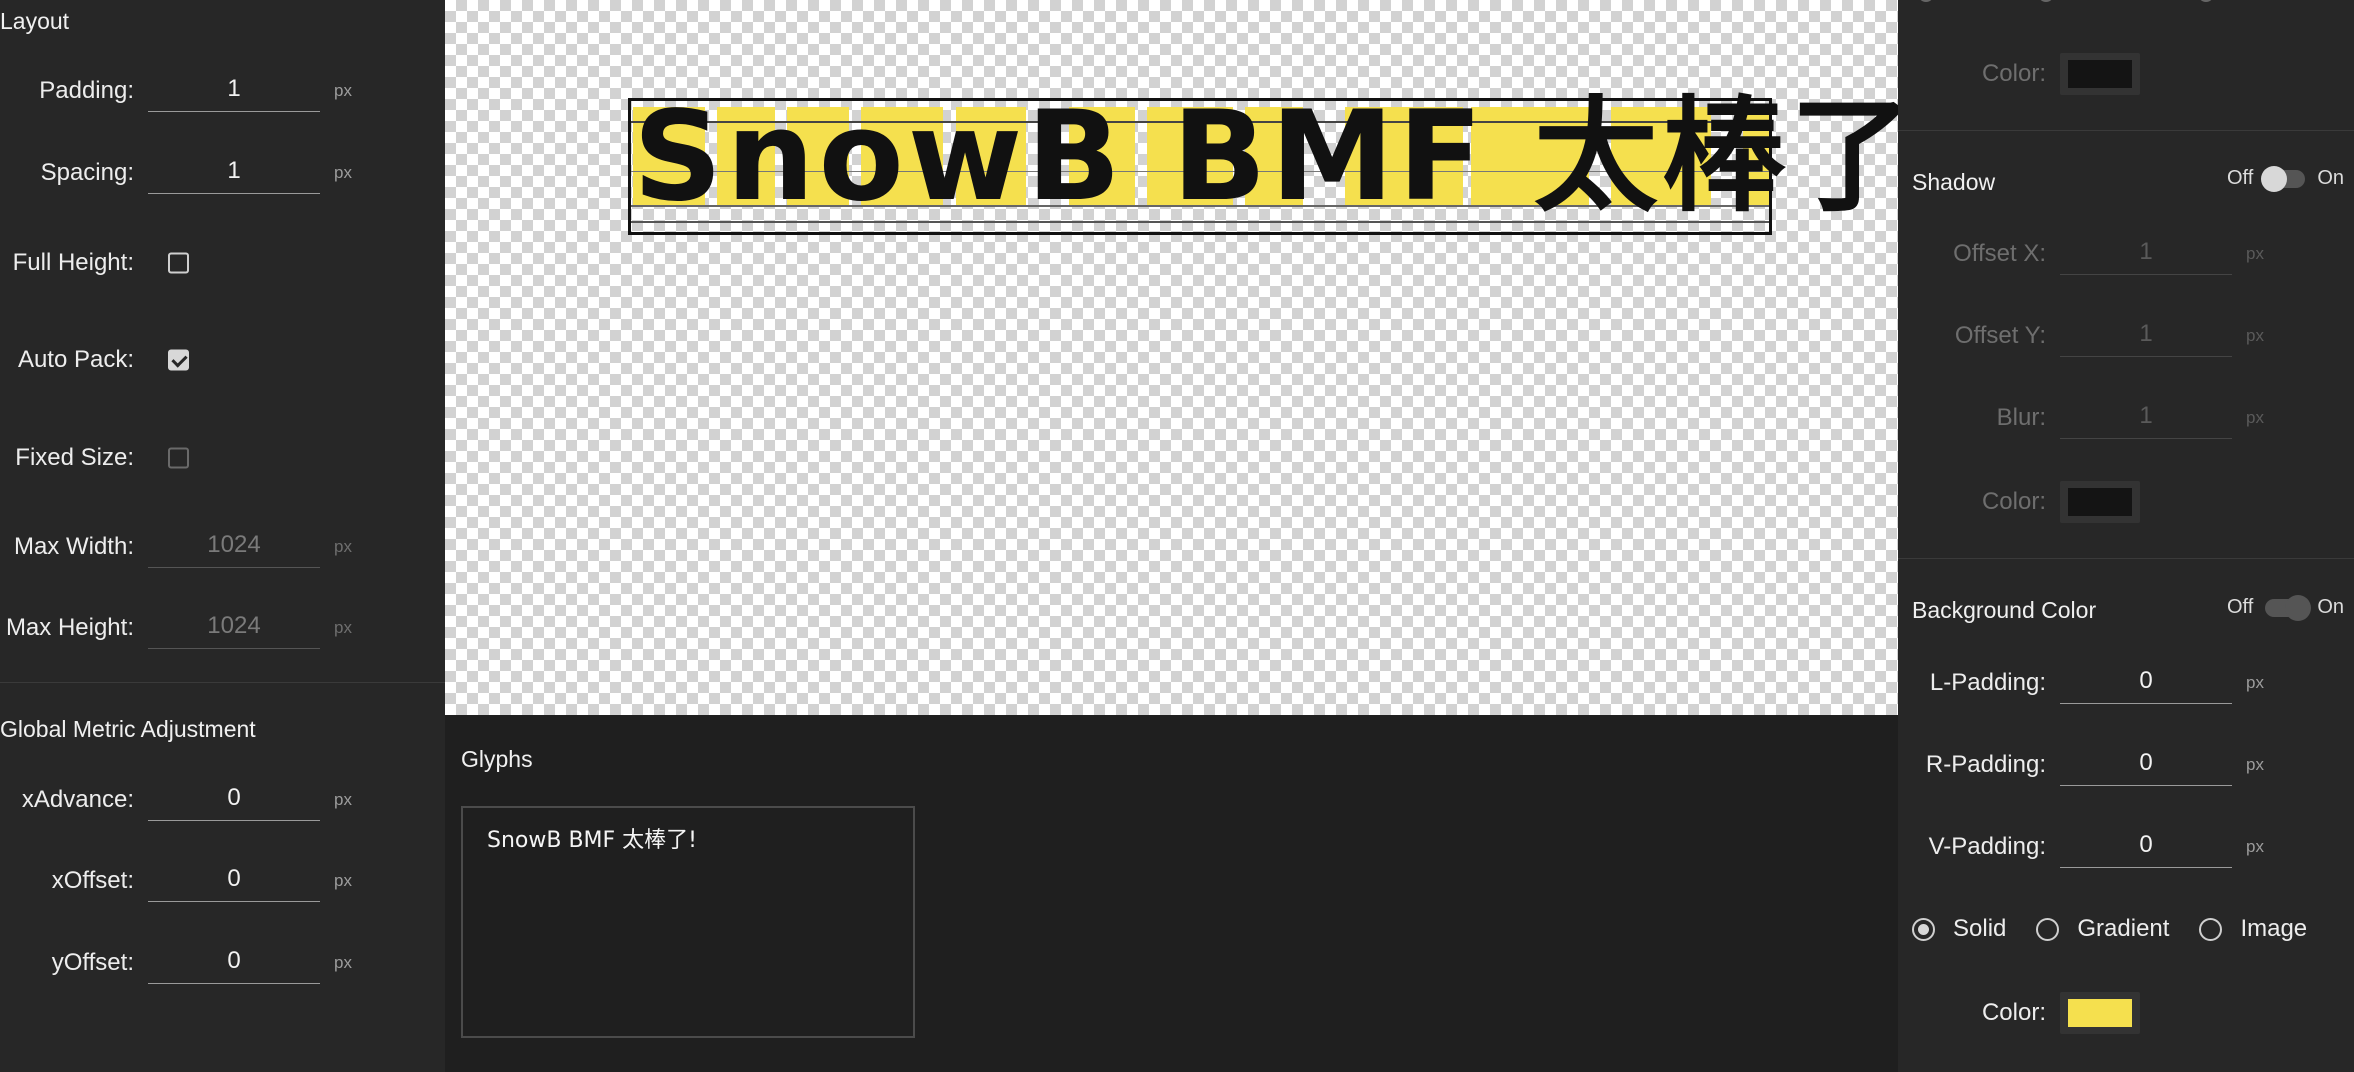  What do you see at coordinates (2255, 335) in the screenshot?
I see `offset-y-unit: px` at bounding box center [2255, 335].